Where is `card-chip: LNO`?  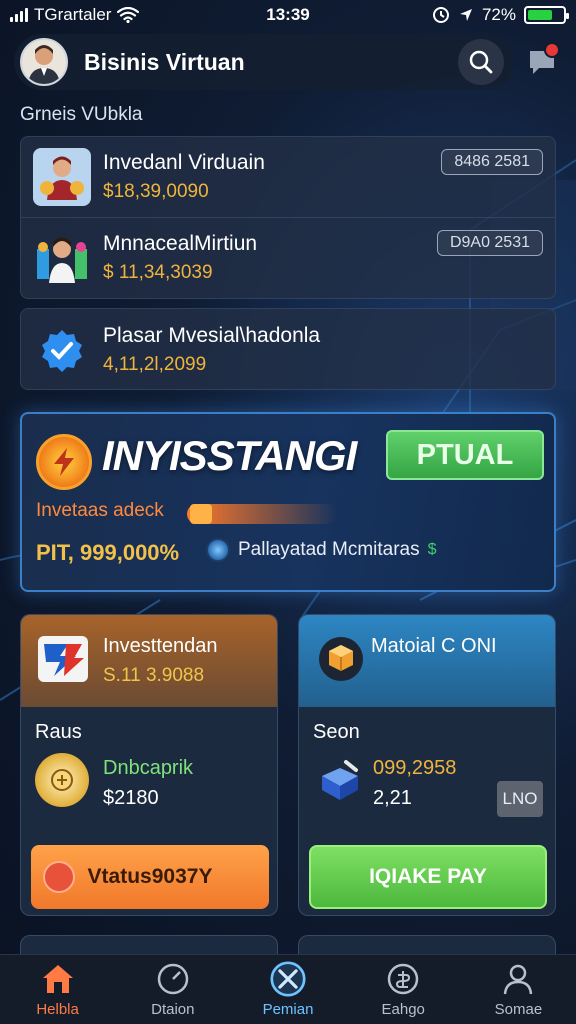
card-chip: LNO is located at coordinates (520, 799).